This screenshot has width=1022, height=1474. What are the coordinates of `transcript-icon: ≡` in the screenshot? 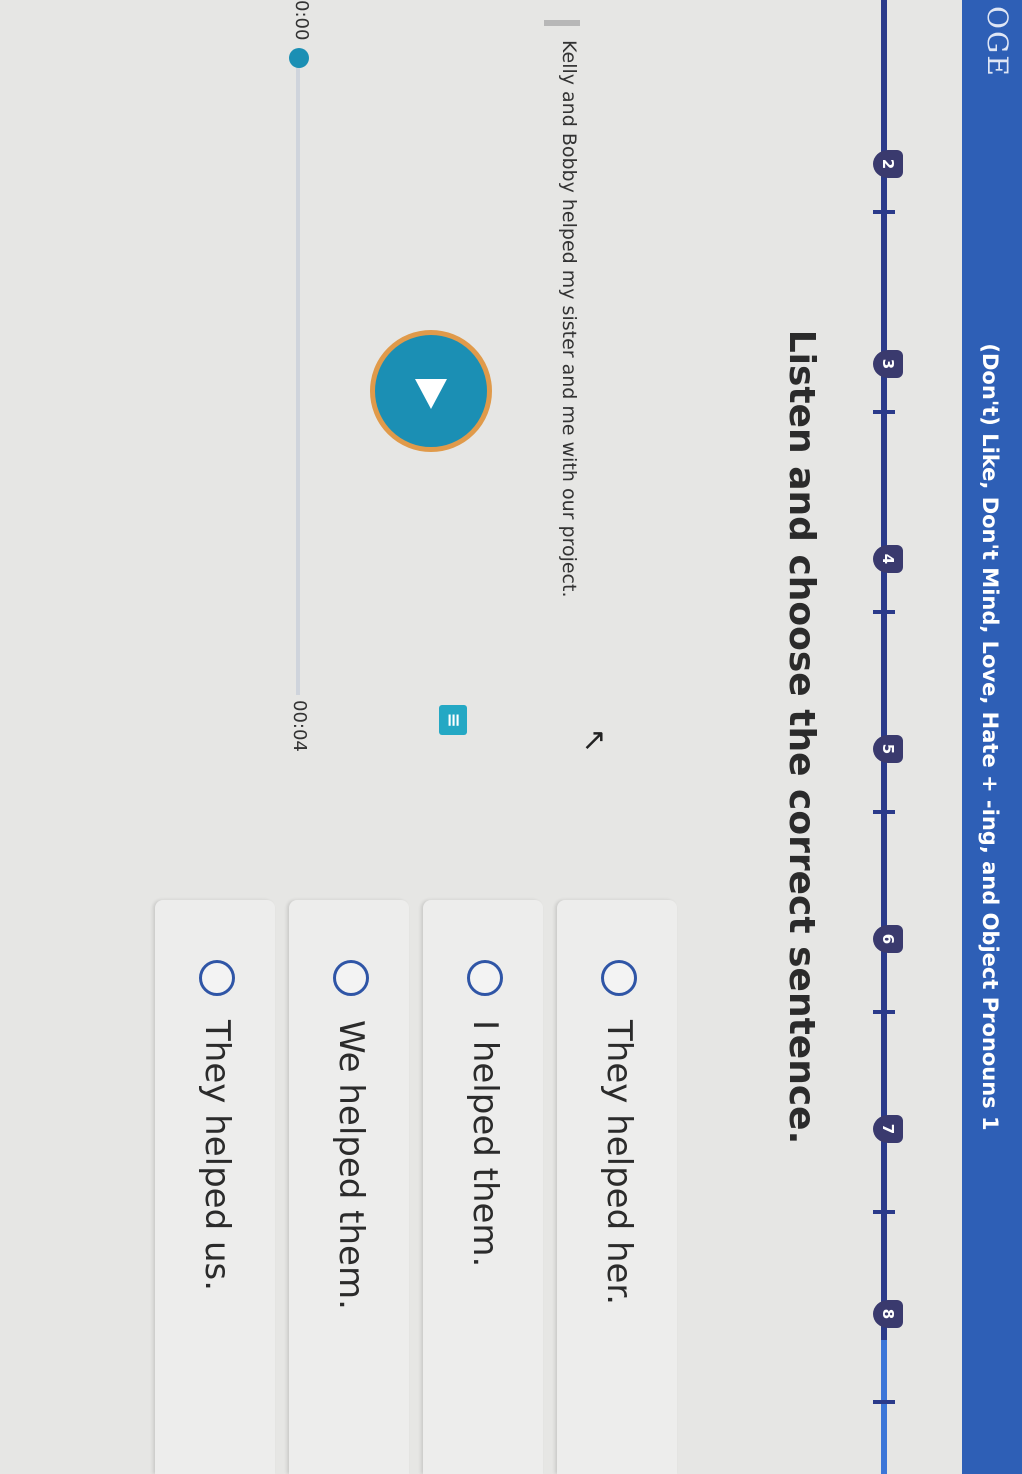 It's located at (453, 720).